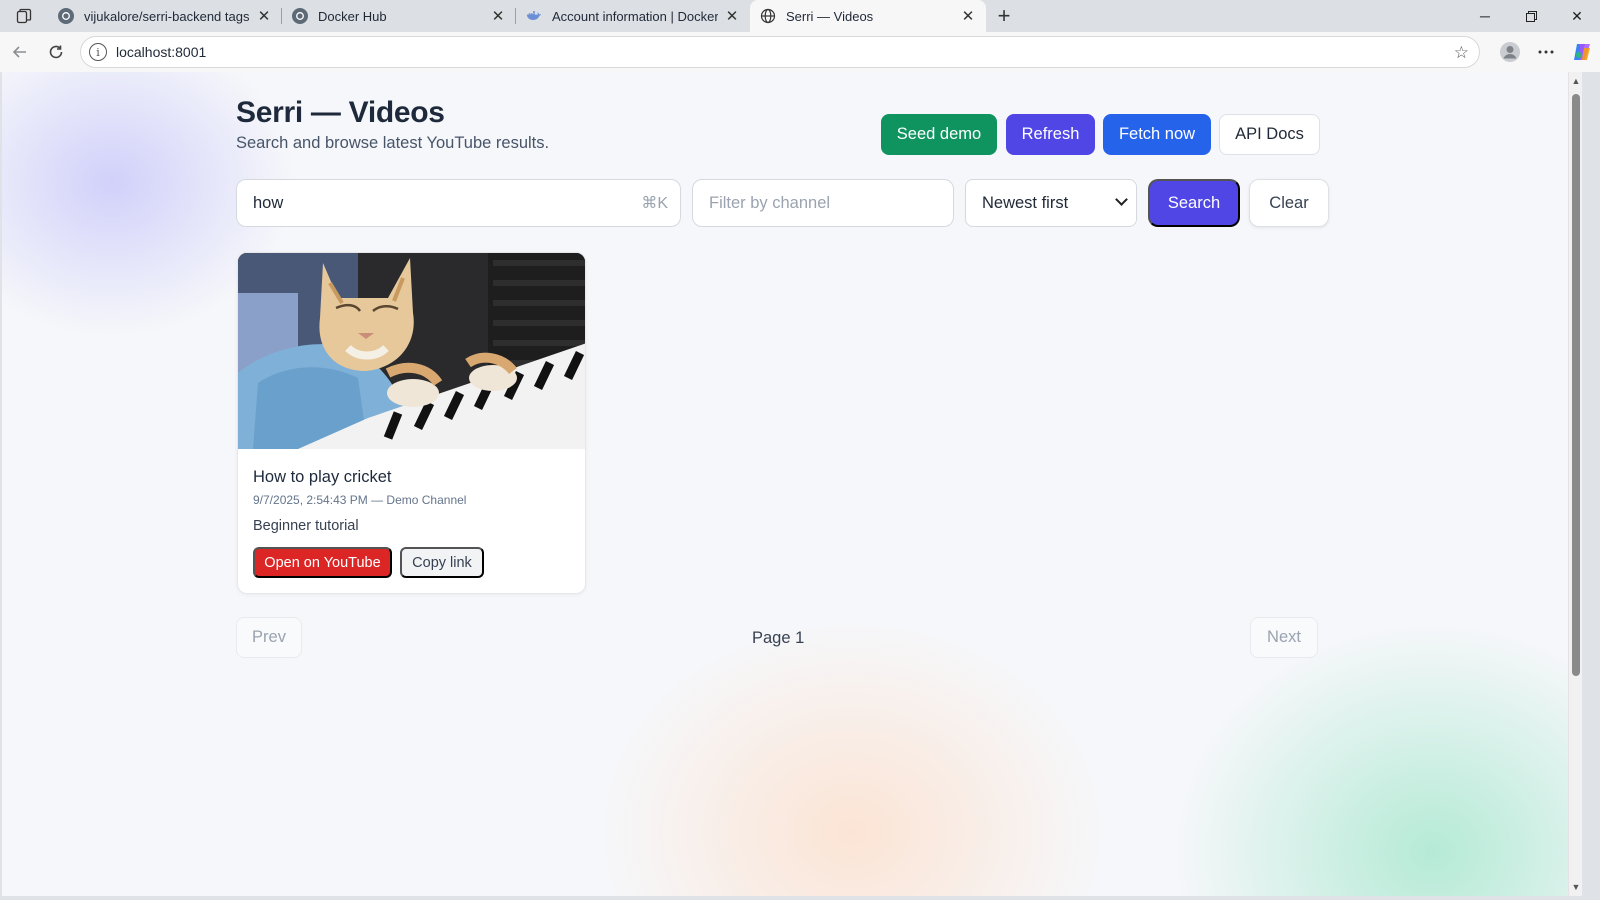  Describe the element at coordinates (1121, 199) in the screenshot. I see `chevron-down-icon` at that location.